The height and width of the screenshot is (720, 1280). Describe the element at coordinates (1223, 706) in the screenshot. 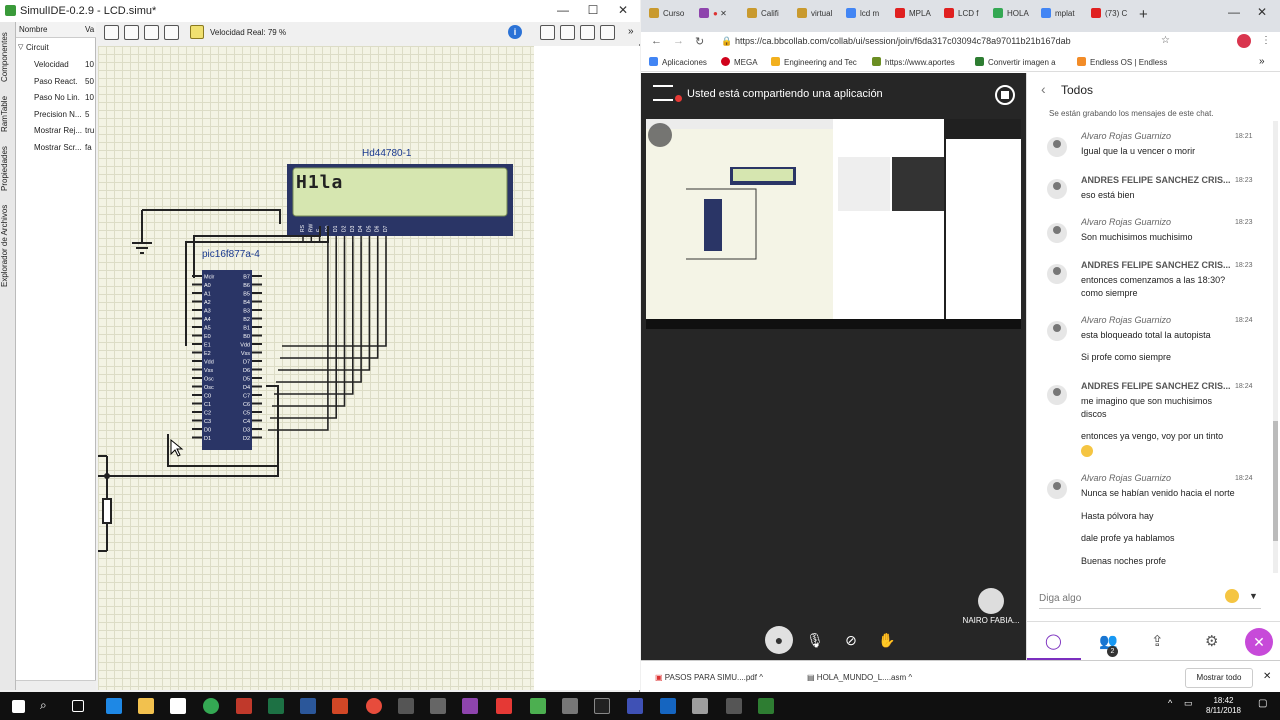

I see `taskbar-clock: 18:42 8/11/2018` at that location.